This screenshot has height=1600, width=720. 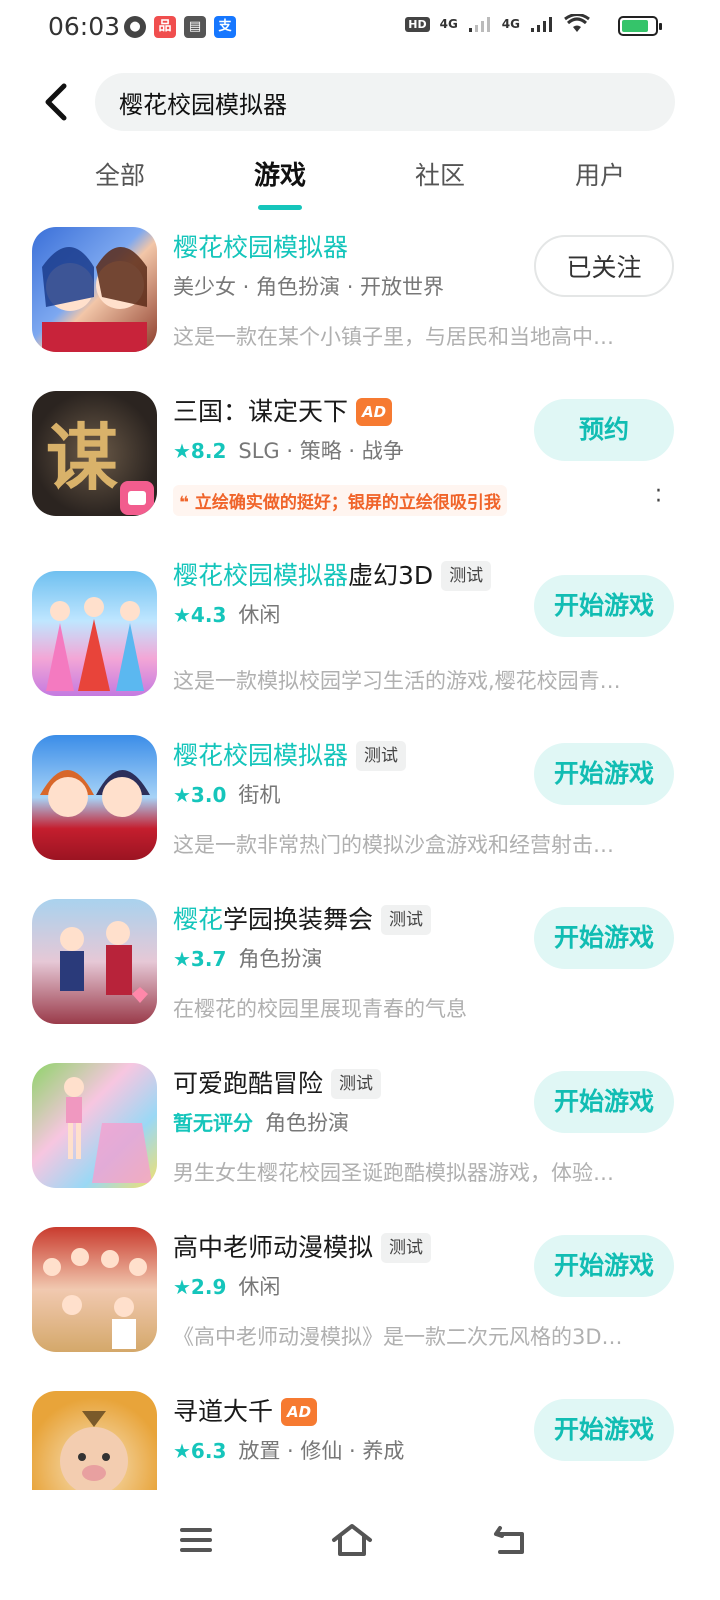 I want to click on menu-button, so click(x=196, y=1540).